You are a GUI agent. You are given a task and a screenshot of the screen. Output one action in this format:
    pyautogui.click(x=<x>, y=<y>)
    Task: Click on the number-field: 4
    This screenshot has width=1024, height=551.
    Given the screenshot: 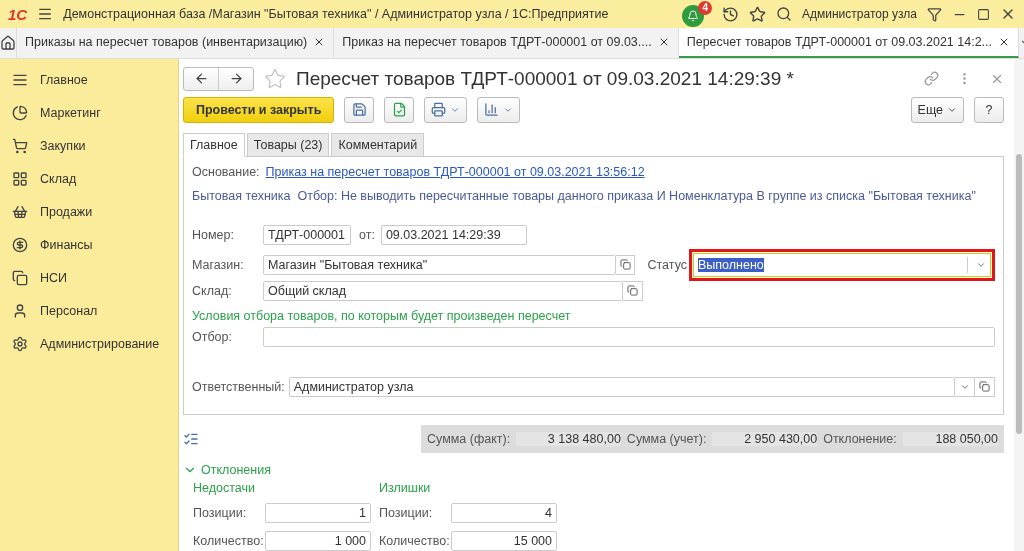 What is the action you would take?
    pyautogui.click(x=504, y=513)
    